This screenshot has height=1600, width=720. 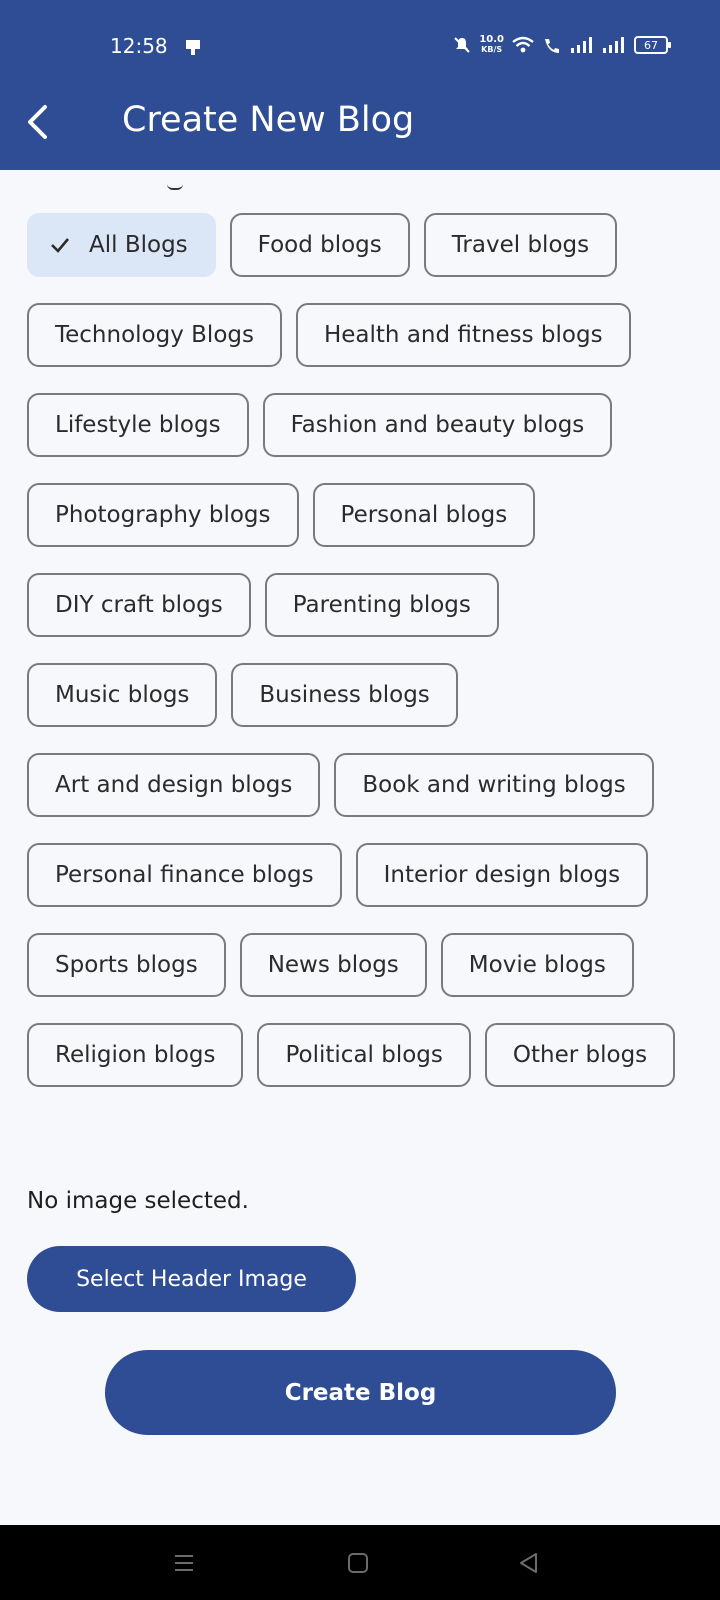 I want to click on category-chip-label: Lifestyle blogs, so click(x=138, y=425).